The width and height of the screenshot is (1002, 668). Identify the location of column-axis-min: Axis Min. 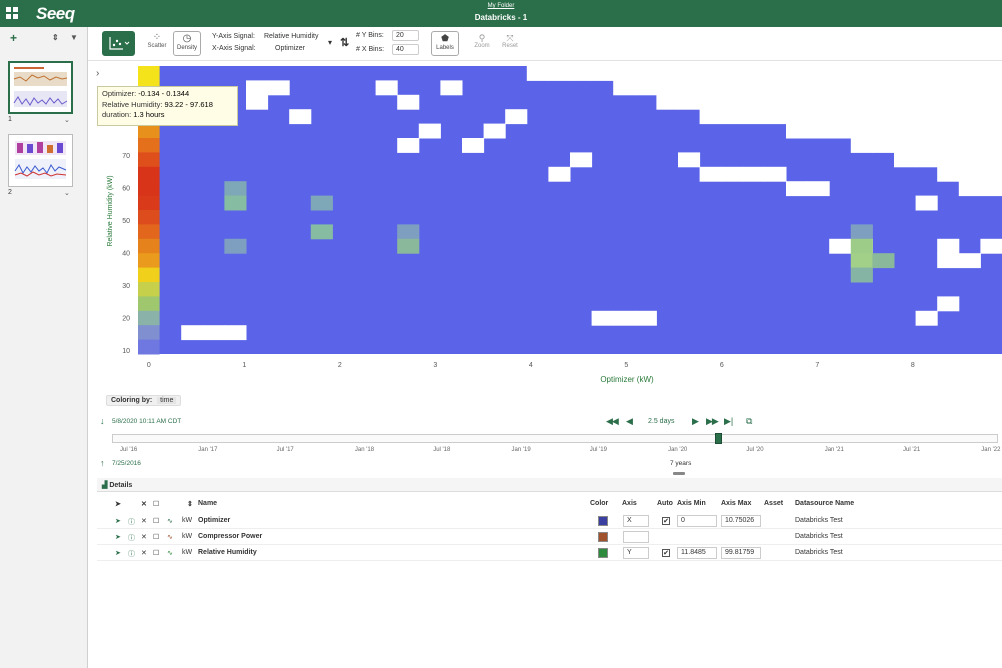
(691, 503).